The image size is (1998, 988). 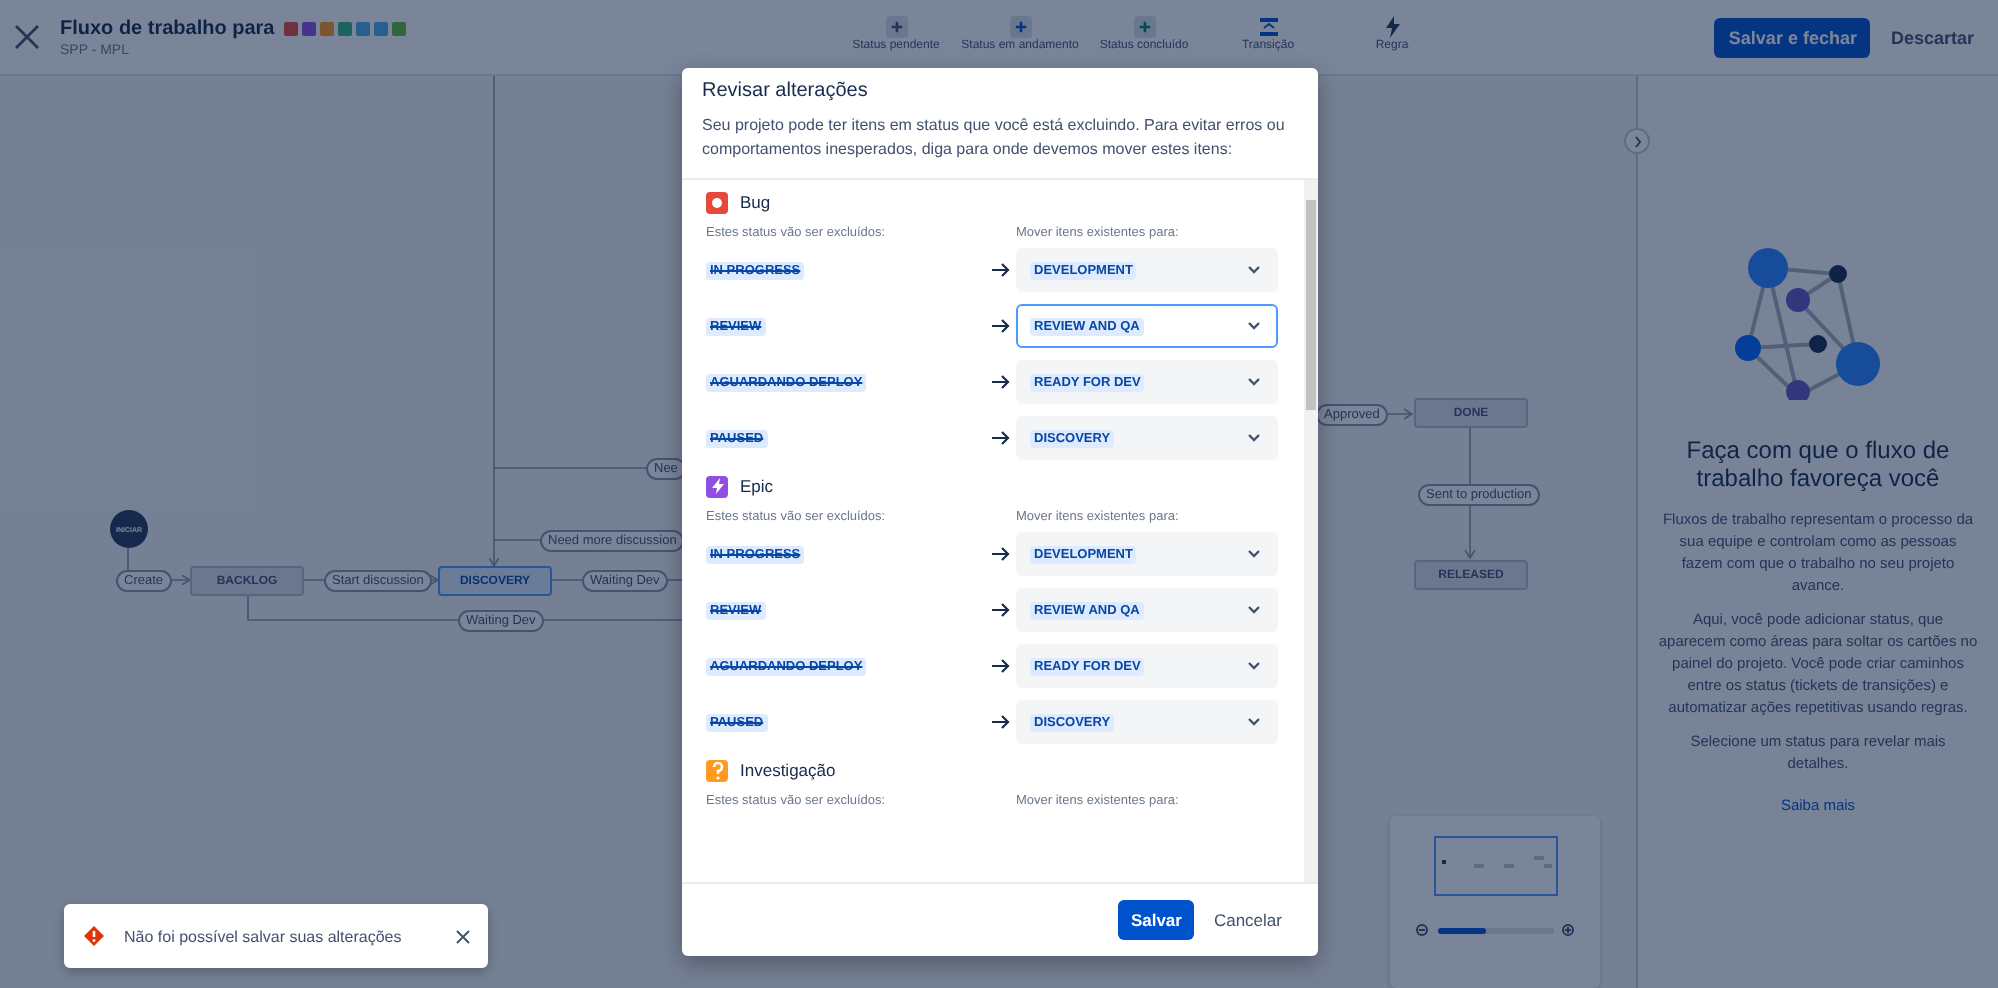 What do you see at coordinates (1495, 902) in the screenshot?
I see `minimap` at bounding box center [1495, 902].